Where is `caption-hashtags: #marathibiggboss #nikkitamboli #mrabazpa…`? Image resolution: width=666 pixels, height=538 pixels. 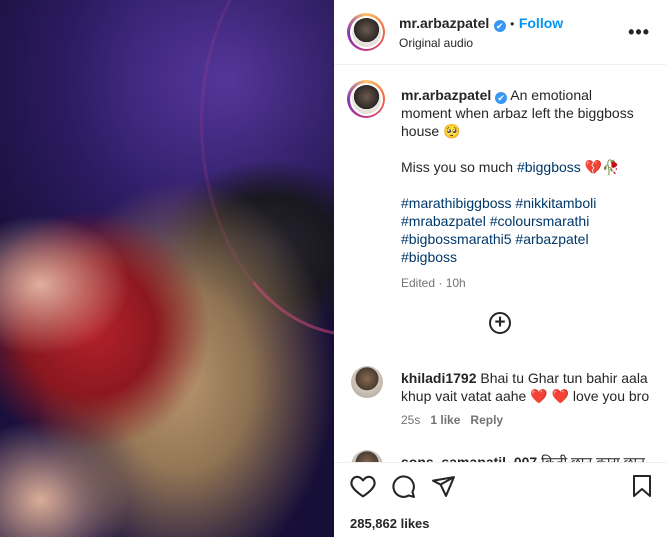
caption-hashtags: #marathibiggboss #nikkitamboli #mrabazpa… is located at coordinates (523, 230).